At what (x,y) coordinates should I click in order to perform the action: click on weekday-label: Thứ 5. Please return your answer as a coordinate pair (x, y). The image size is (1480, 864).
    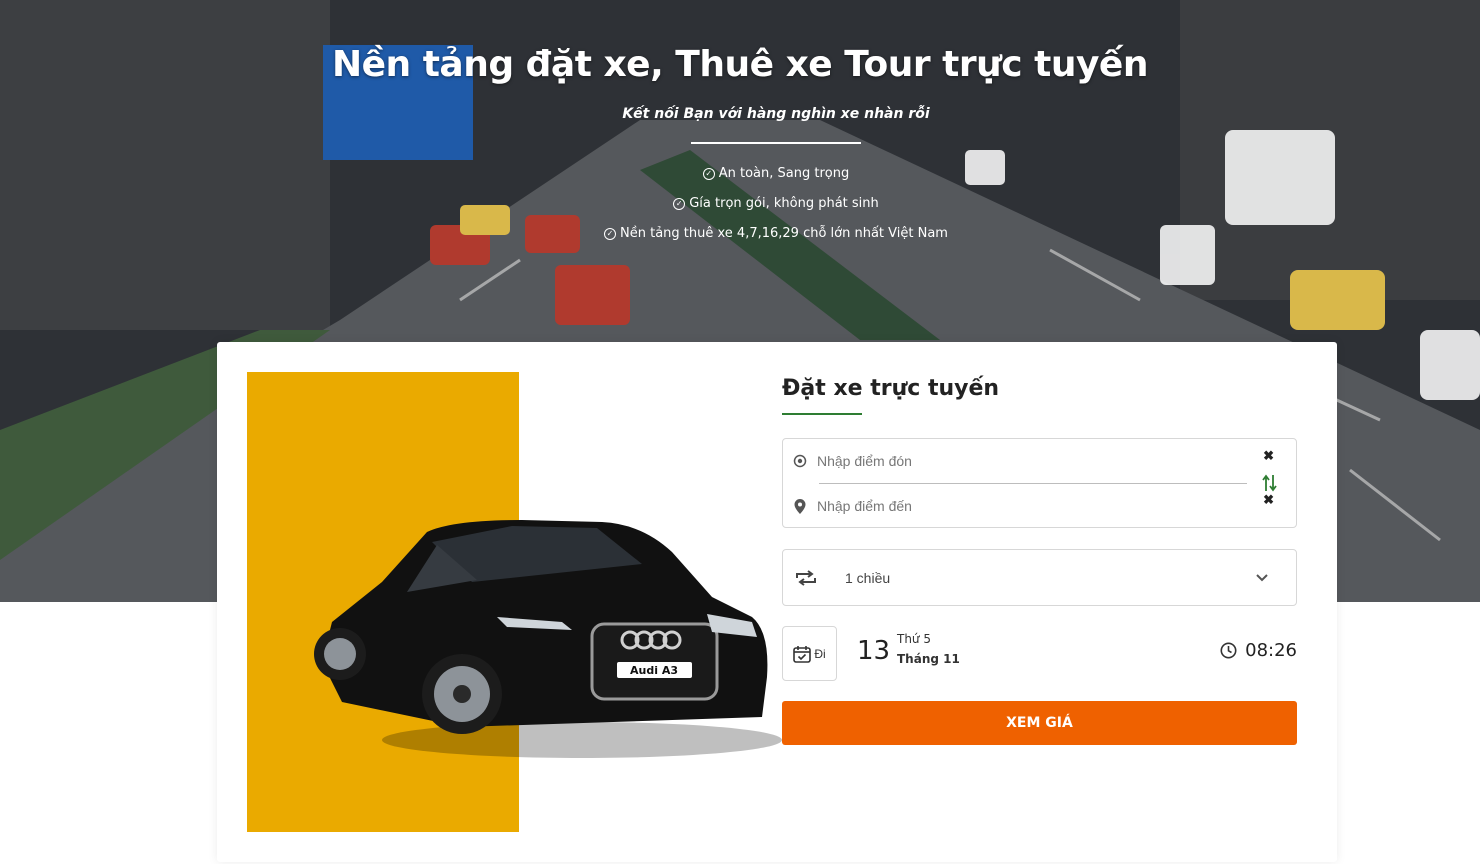
    Looking at the image, I should click on (914, 639).